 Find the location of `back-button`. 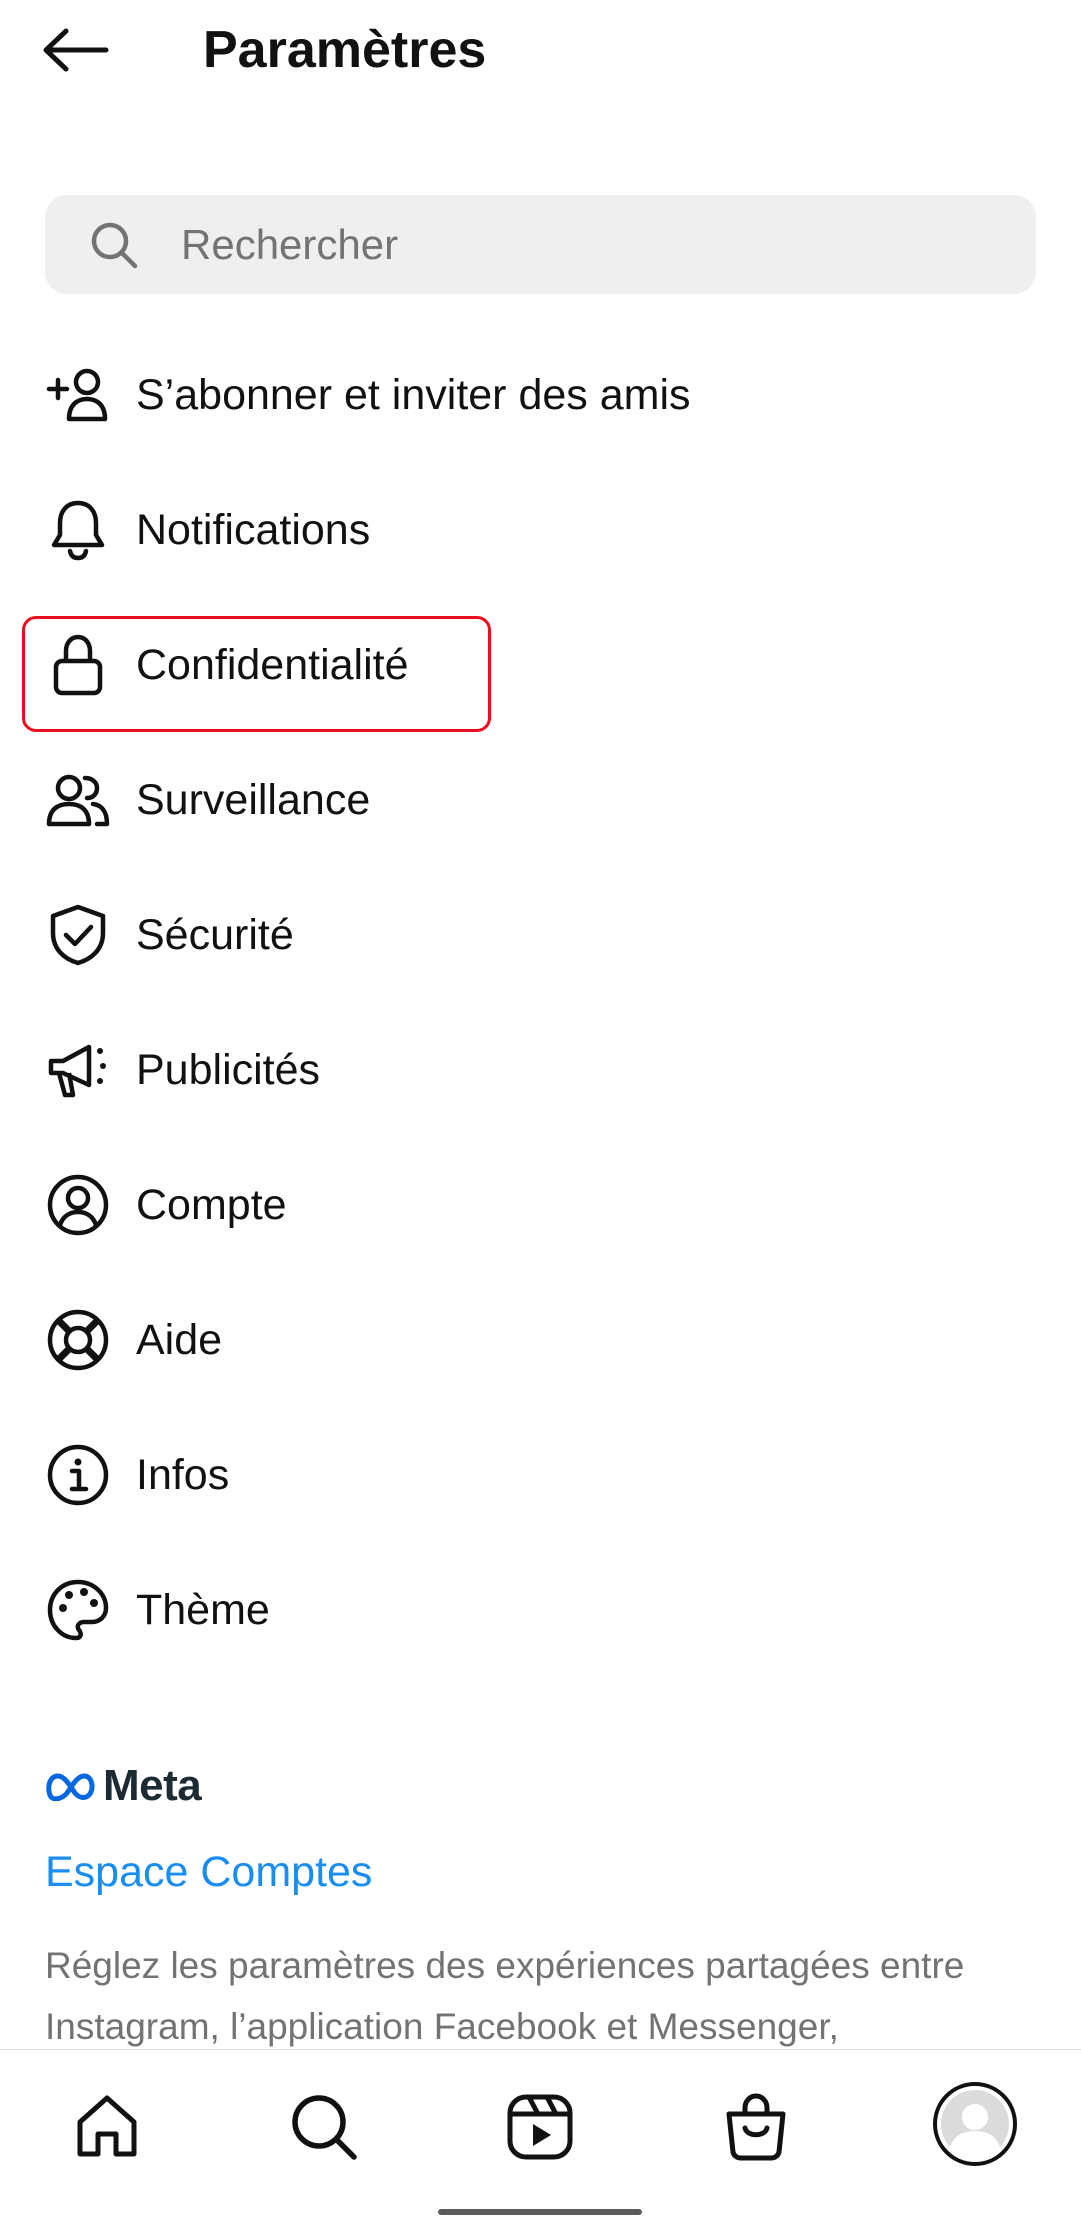

back-button is located at coordinates (80, 50).